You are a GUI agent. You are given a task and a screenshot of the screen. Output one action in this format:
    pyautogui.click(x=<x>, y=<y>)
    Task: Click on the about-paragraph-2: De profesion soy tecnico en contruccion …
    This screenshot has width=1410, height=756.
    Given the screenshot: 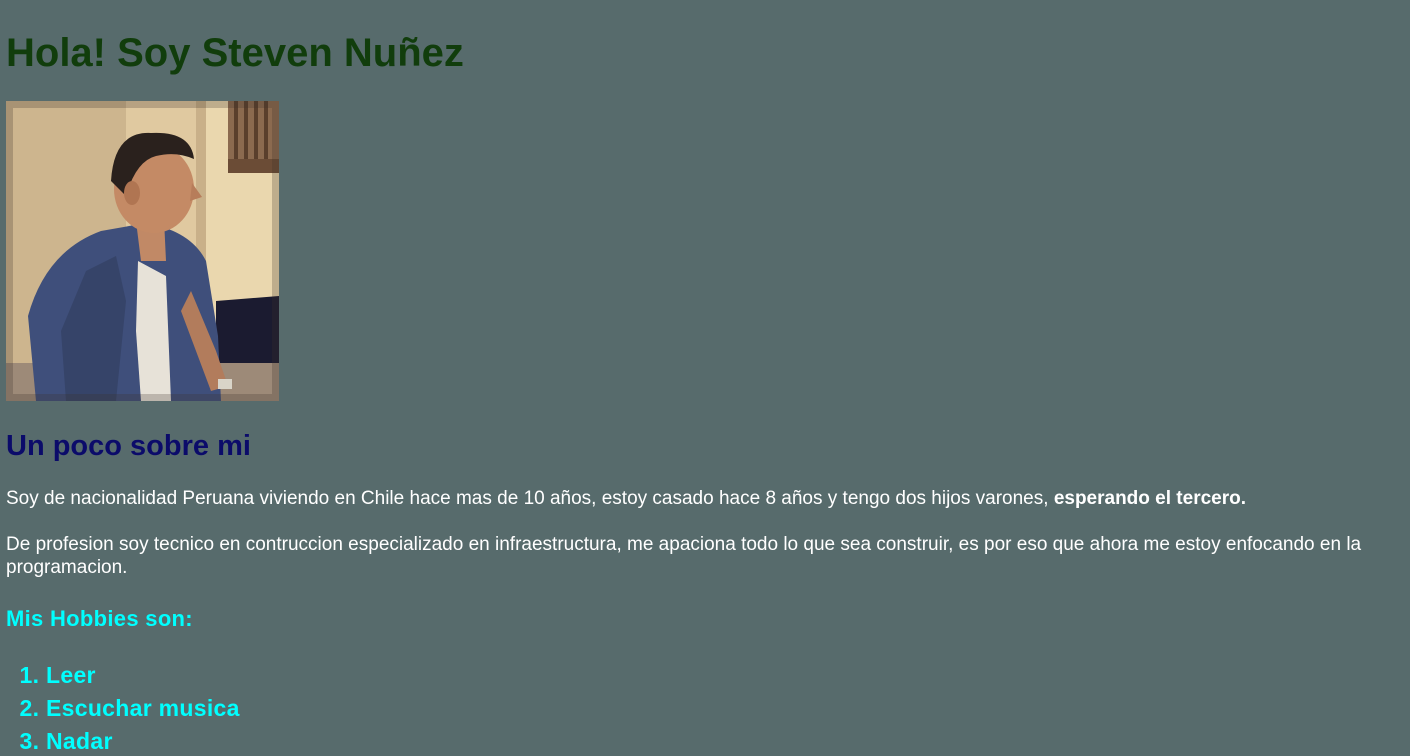 What is the action you would take?
    pyautogui.click(x=684, y=556)
    